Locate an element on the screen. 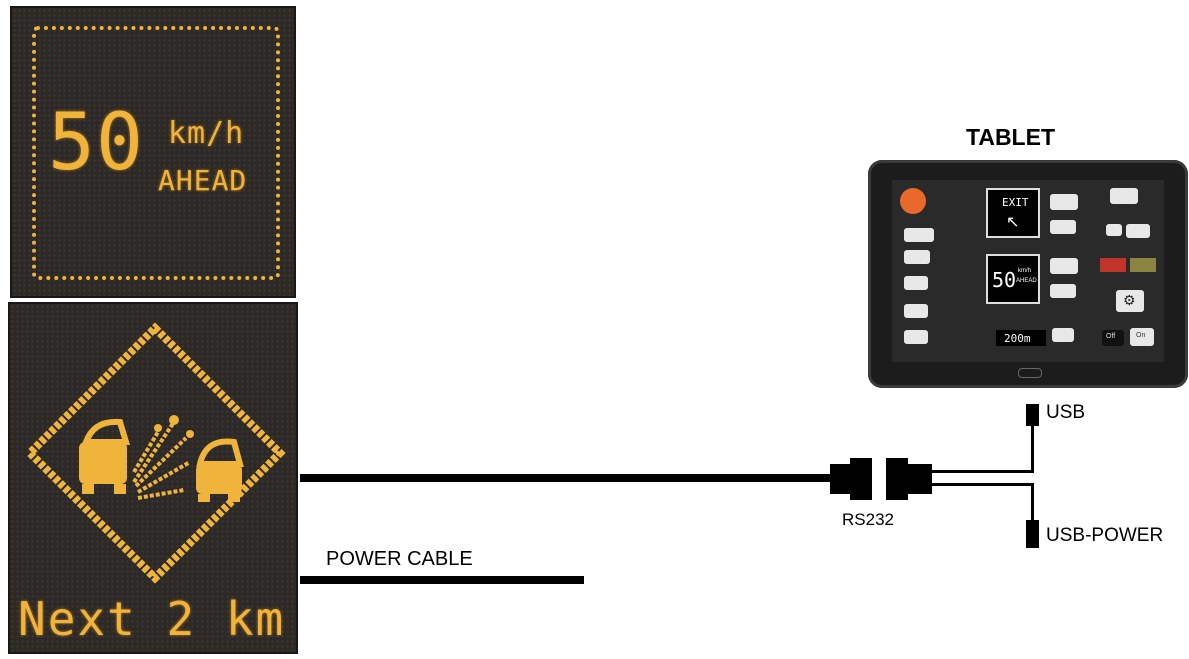 The image size is (1189, 659). usb-power-plug is located at coordinates (1032, 534).